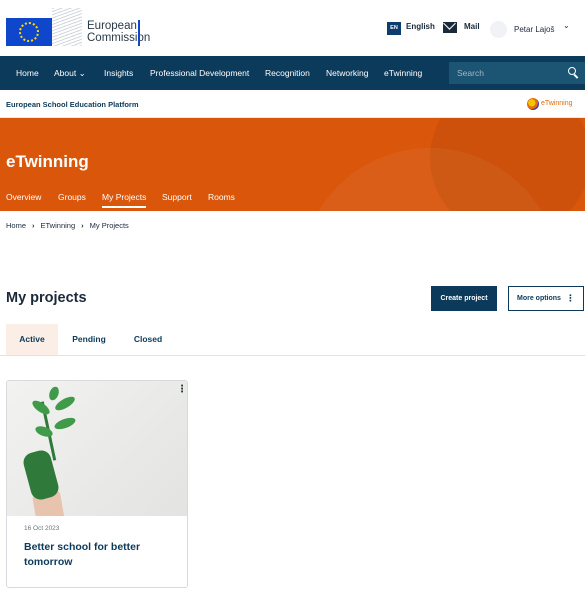 This screenshot has height=600, width=585. Describe the element at coordinates (23, 197) in the screenshot. I see `tab-overview: Overview` at that location.